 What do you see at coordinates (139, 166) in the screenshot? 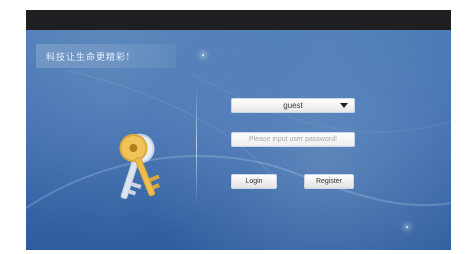
I see `keys-icon` at bounding box center [139, 166].